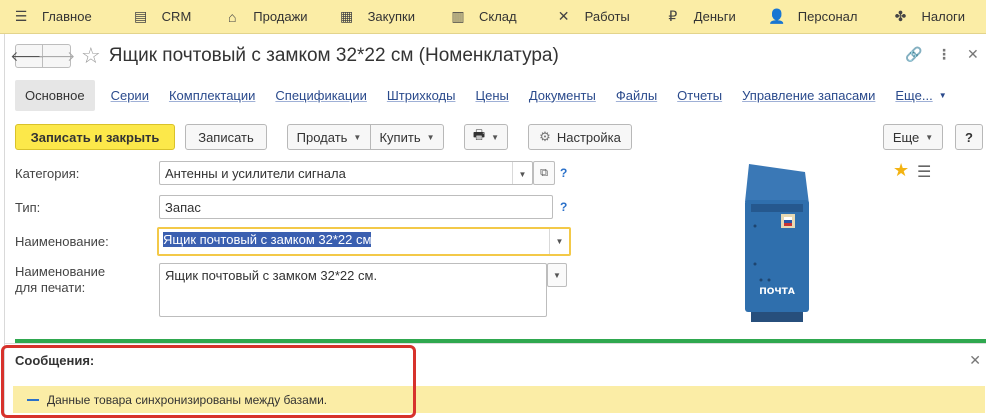 This screenshot has width=986, height=420. I want to click on settings-button: ⚙ Настройка, so click(580, 137).